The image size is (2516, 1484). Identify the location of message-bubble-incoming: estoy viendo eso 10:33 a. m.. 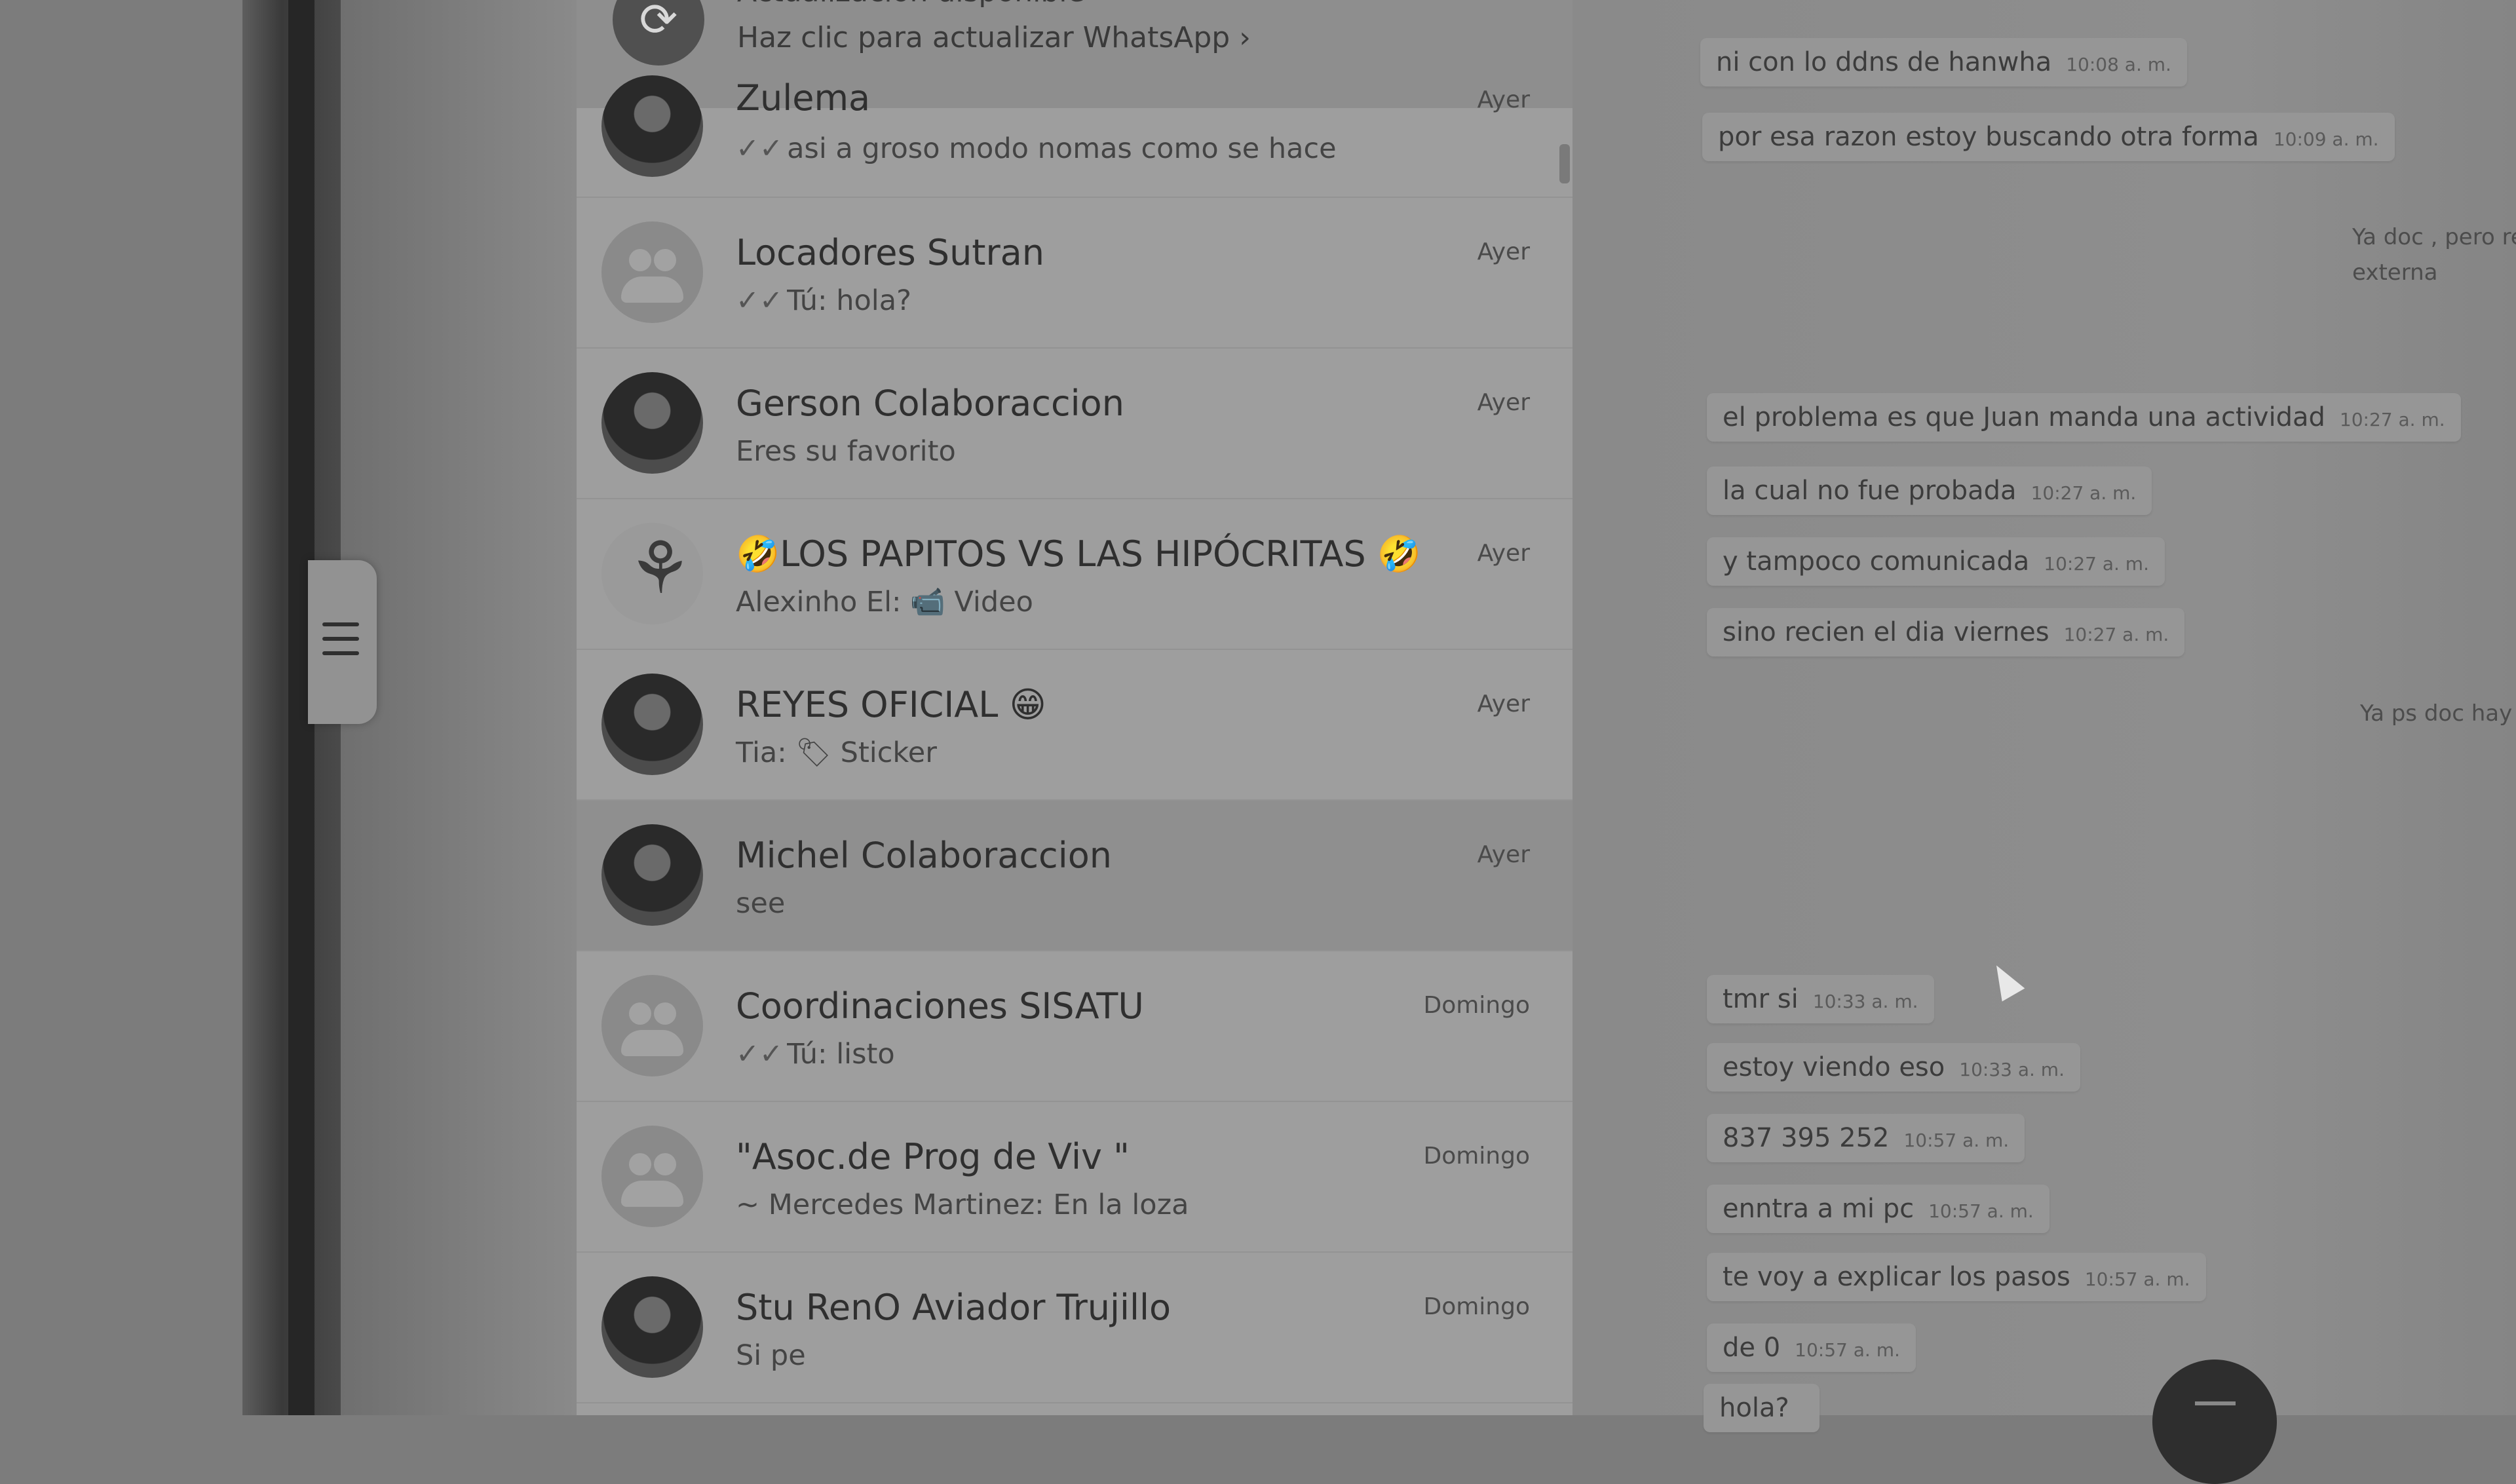
(1893, 1067).